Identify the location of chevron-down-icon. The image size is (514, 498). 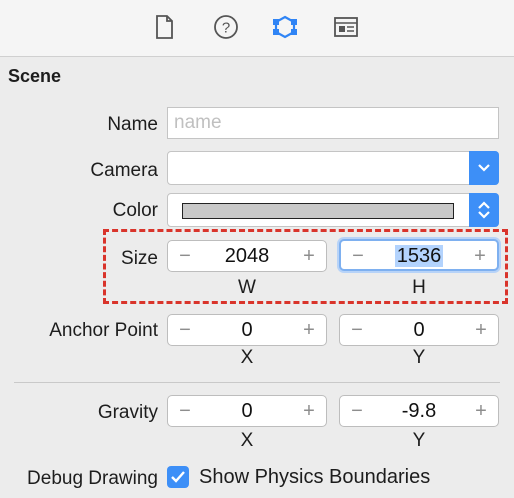
(484, 168).